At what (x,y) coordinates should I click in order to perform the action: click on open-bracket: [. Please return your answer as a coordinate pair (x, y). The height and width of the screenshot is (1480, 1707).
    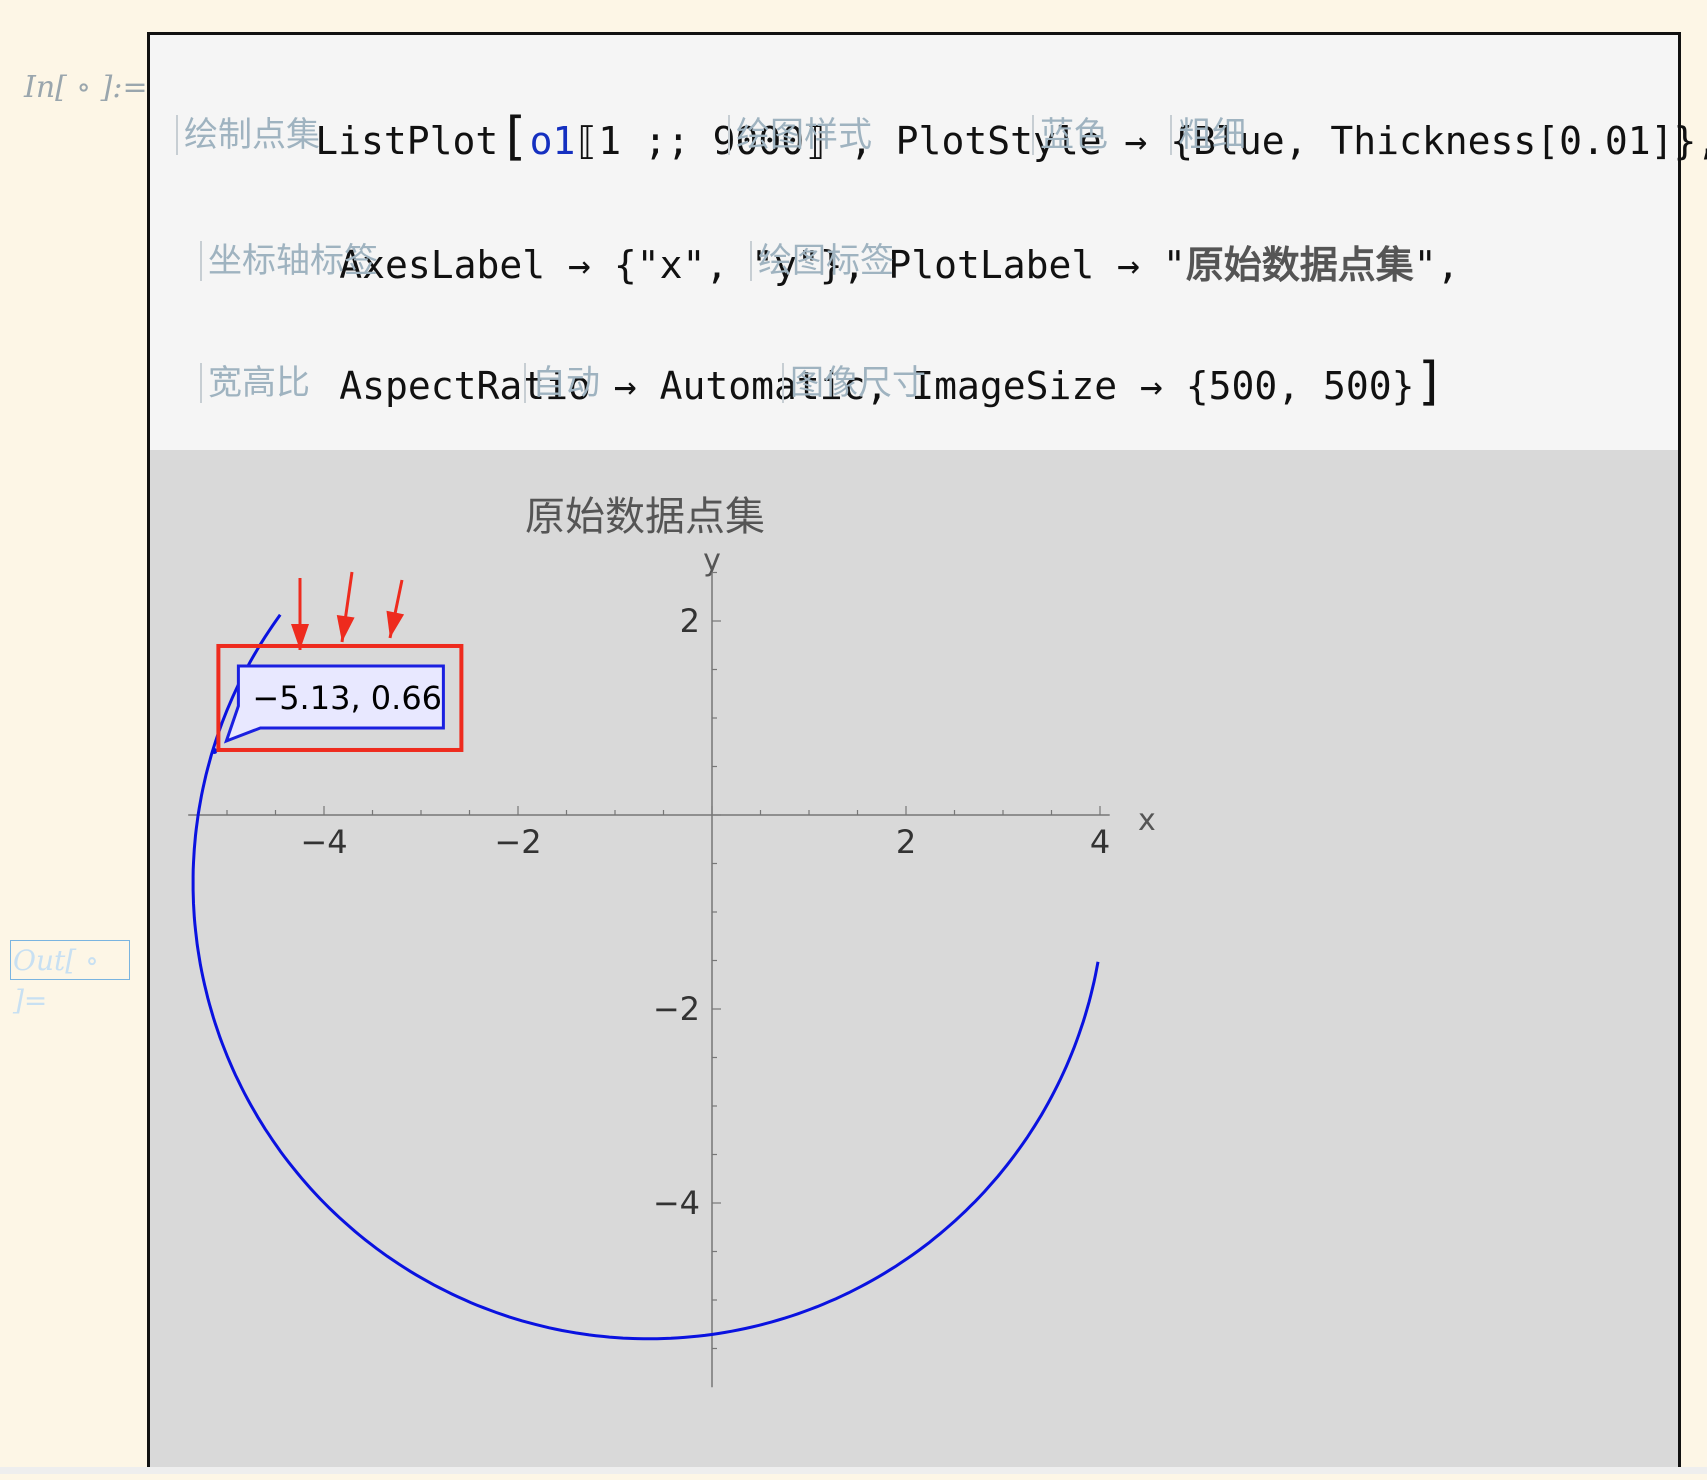
    Looking at the image, I should click on (514, 137).